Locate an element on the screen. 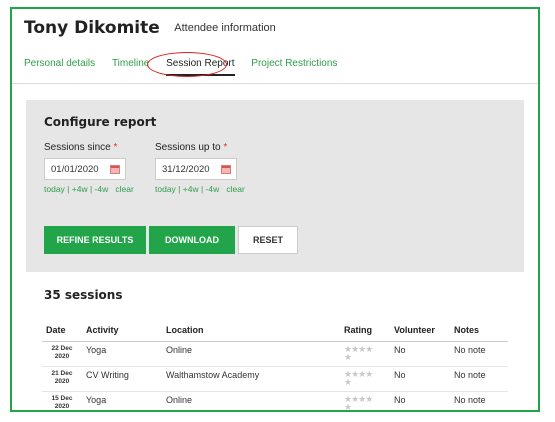  attendee-name: Tony Dikomite is located at coordinates (92, 28).